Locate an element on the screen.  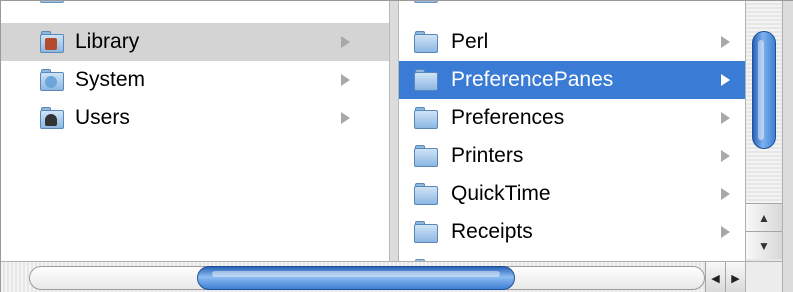
users-folder-icon is located at coordinates (52, 118).